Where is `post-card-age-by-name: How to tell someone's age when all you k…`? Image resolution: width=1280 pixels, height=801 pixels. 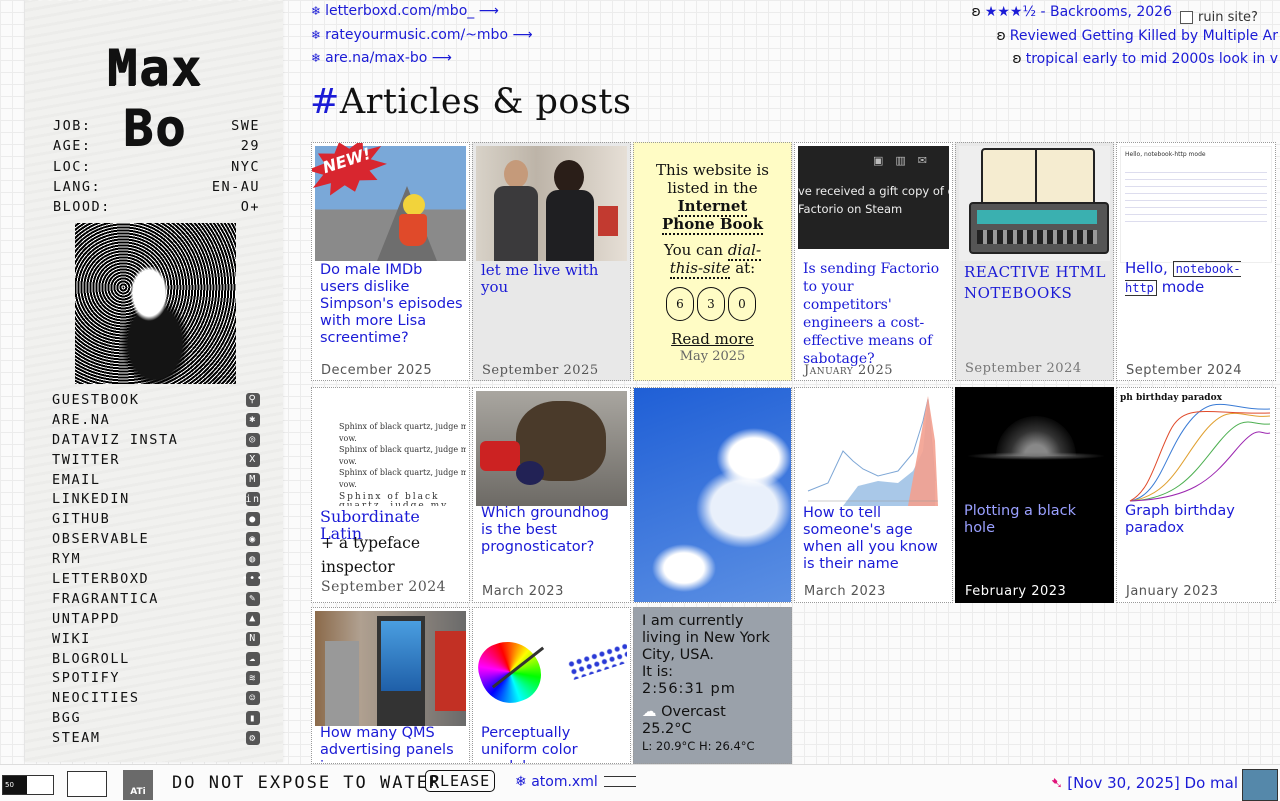 post-card-age-by-name: How to tell someone's age when all you k… is located at coordinates (873, 495).